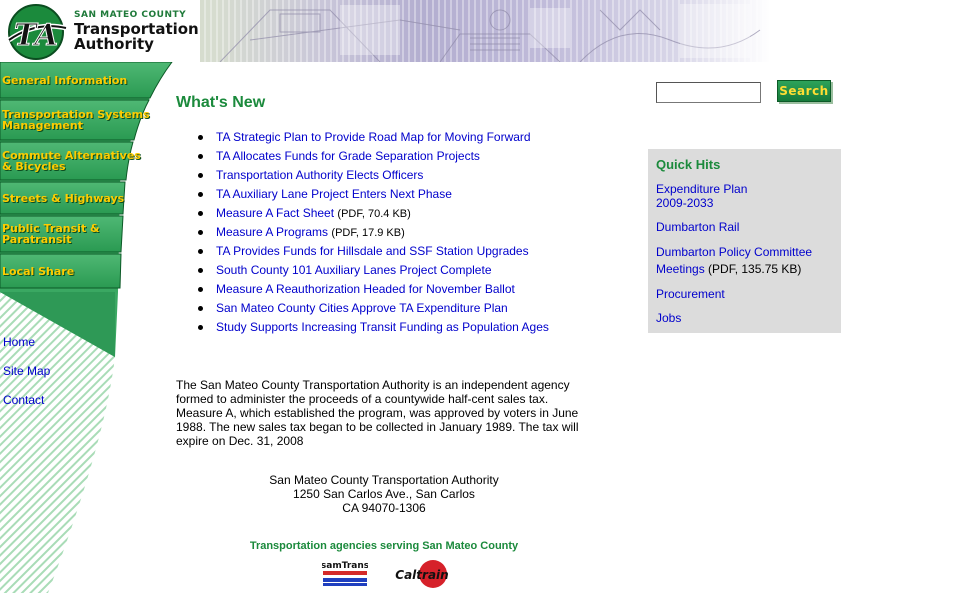  What do you see at coordinates (65, 80) in the screenshot?
I see `nav-label: General Information` at bounding box center [65, 80].